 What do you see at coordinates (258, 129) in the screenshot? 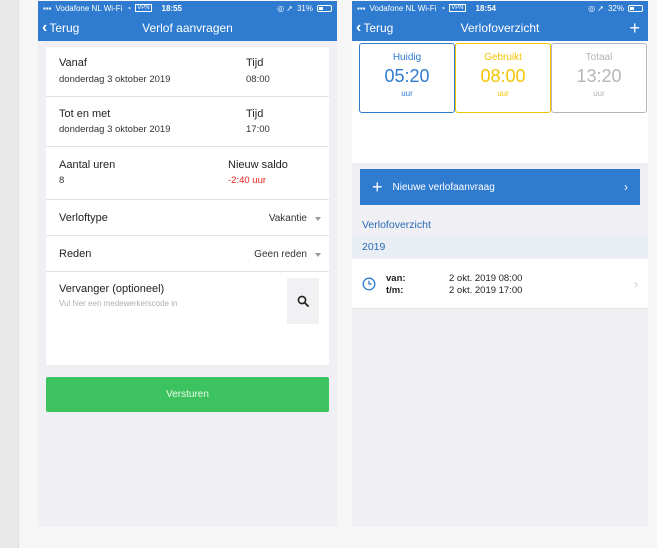
I see `until-time: 17:00` at bounding box center [258, 129].